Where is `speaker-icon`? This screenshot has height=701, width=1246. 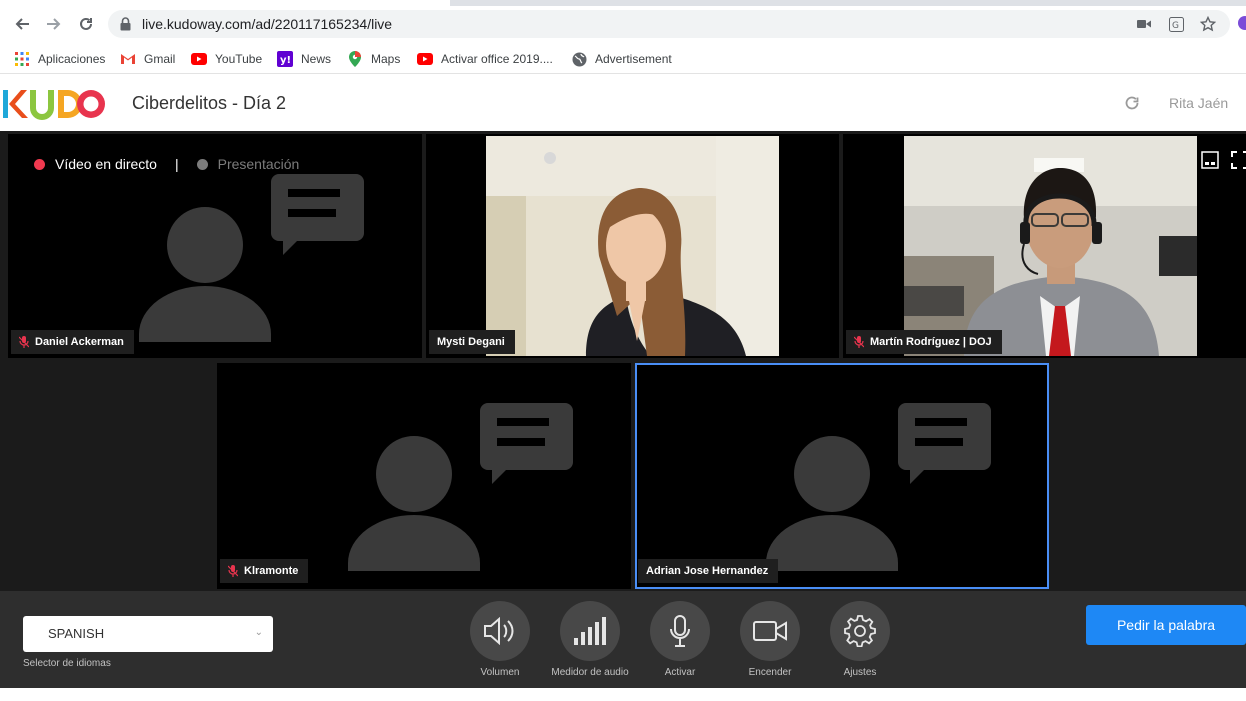 speaker-icon is located at coordinates (500, 631).